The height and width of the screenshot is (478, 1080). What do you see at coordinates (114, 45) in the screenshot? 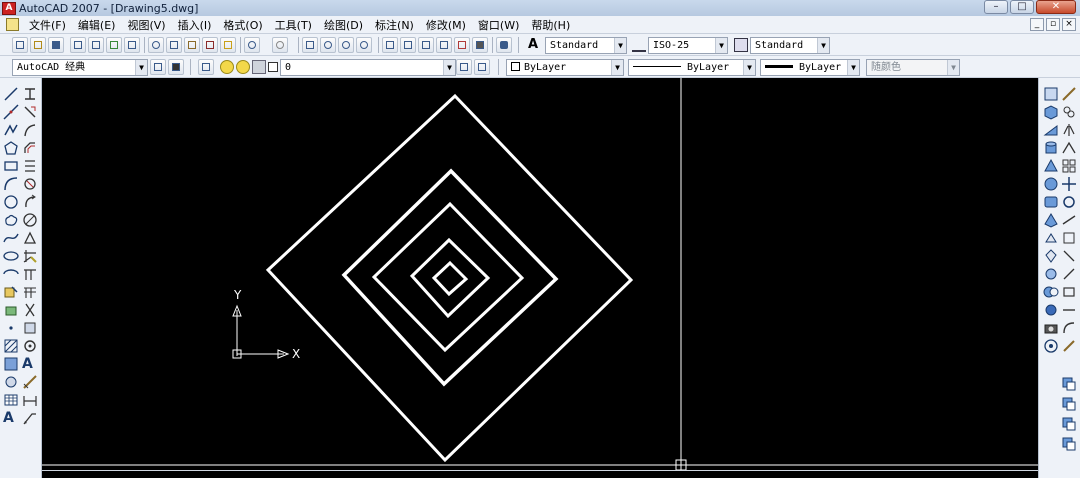
I see `publish-icon` at bounding box center [114, 45].